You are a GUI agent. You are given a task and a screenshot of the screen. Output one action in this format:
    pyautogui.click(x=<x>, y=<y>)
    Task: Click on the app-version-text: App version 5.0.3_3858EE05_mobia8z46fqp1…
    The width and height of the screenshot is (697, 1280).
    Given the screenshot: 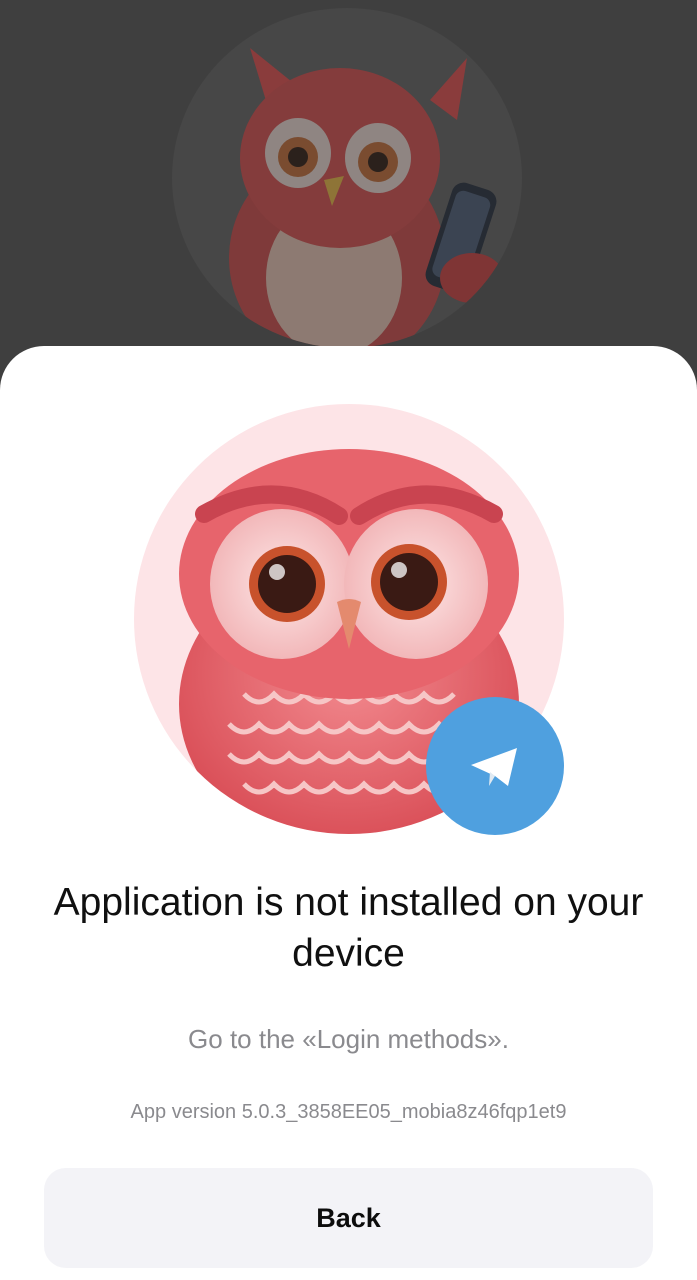 What is the action you would take?
    pyautogui.click(x=348, y=1112)
    